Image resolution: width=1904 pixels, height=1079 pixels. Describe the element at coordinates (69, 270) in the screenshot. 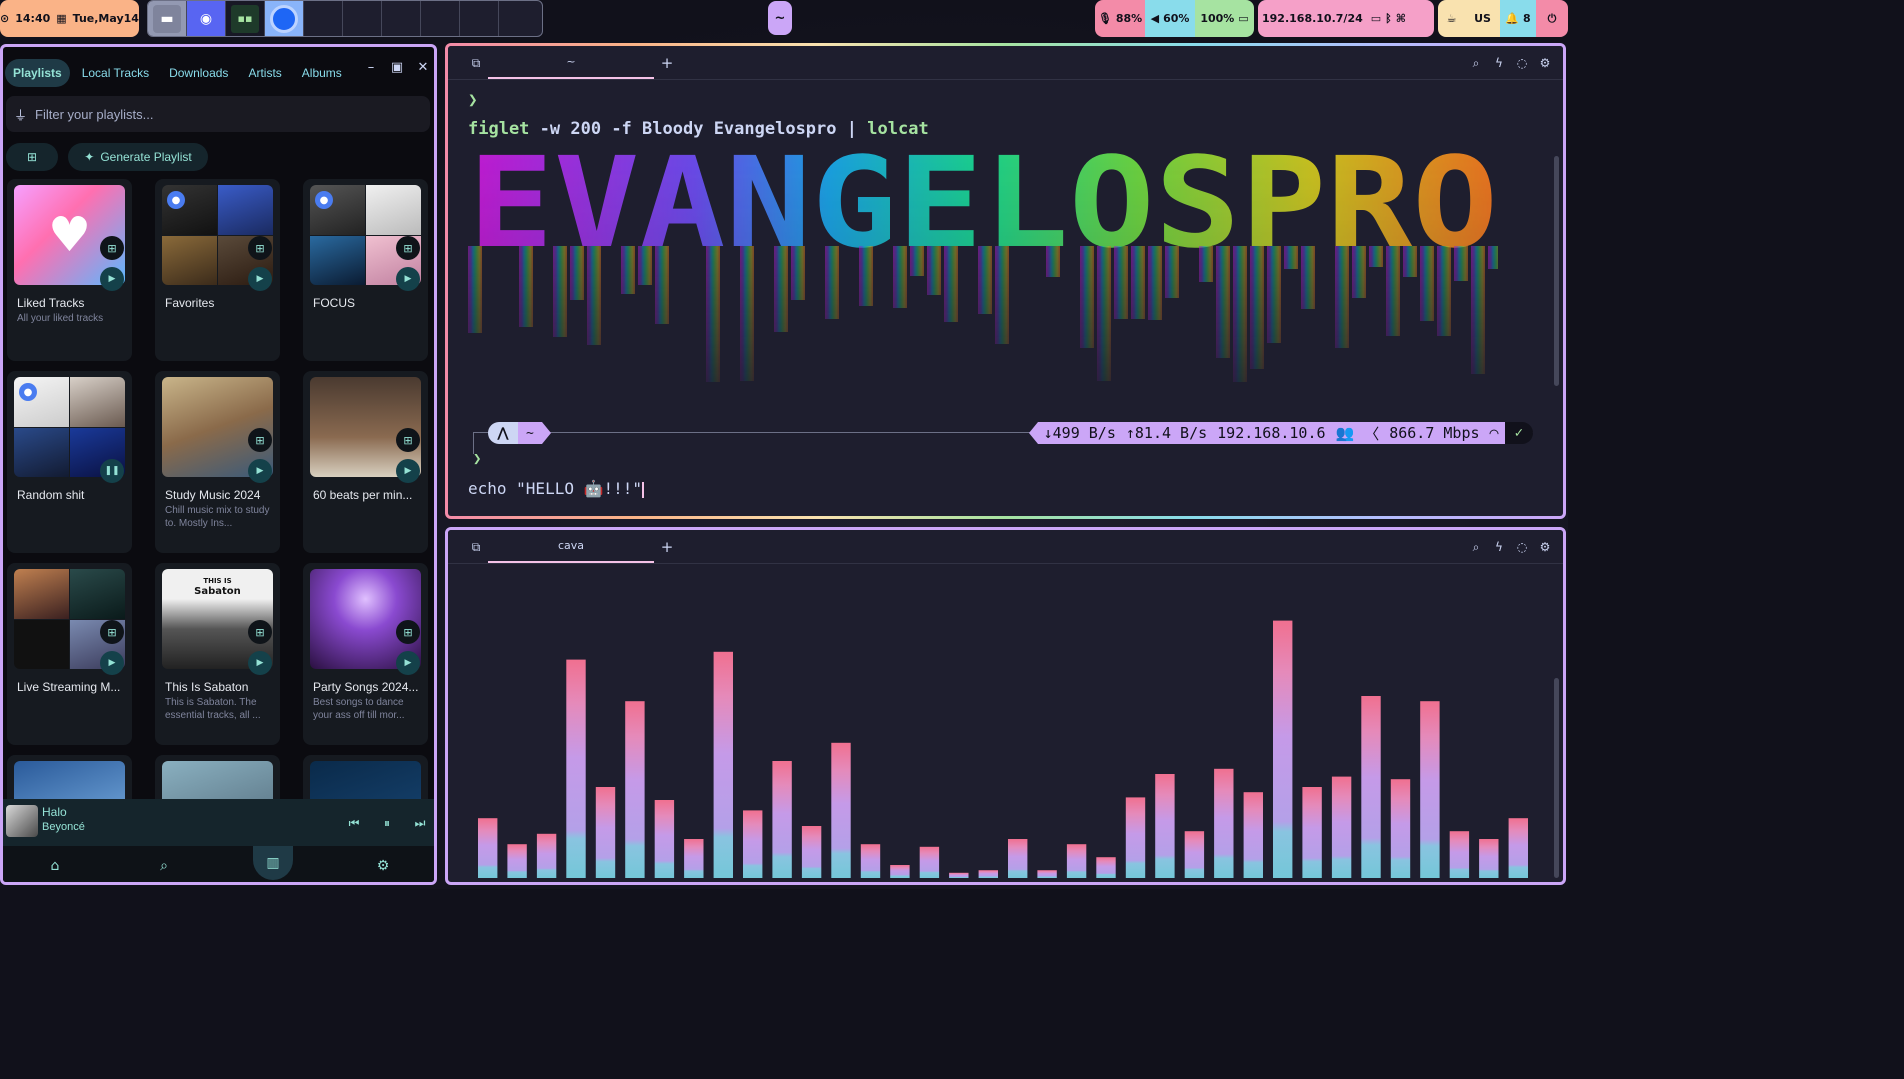

I see `playlist-card-liked: ♥ ⊞ ▶ Liked Tracks All your liked tracks` at that location.